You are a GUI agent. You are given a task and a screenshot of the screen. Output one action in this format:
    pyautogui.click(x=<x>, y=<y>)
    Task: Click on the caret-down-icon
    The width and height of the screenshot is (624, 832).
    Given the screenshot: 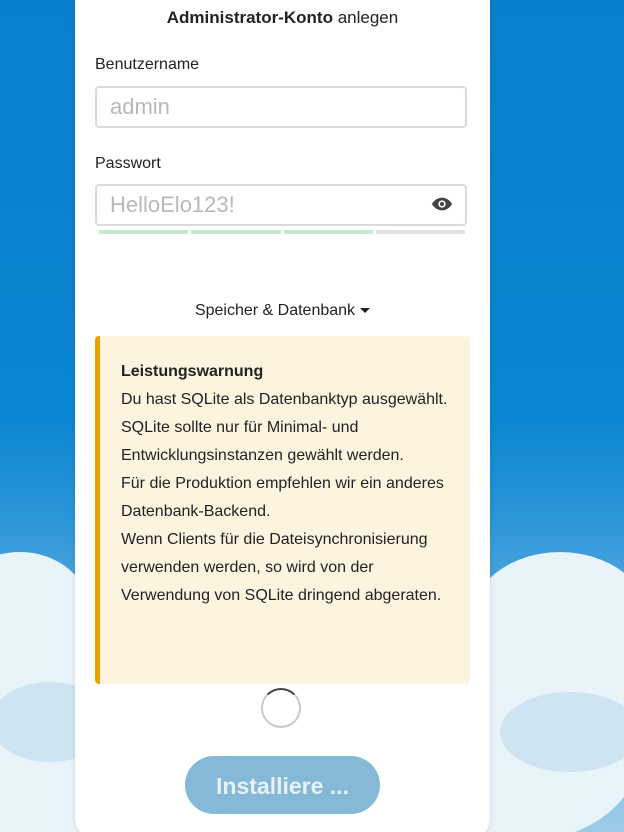 What is the action you would take?
    pyautogui.click(x=365, y=311)
    